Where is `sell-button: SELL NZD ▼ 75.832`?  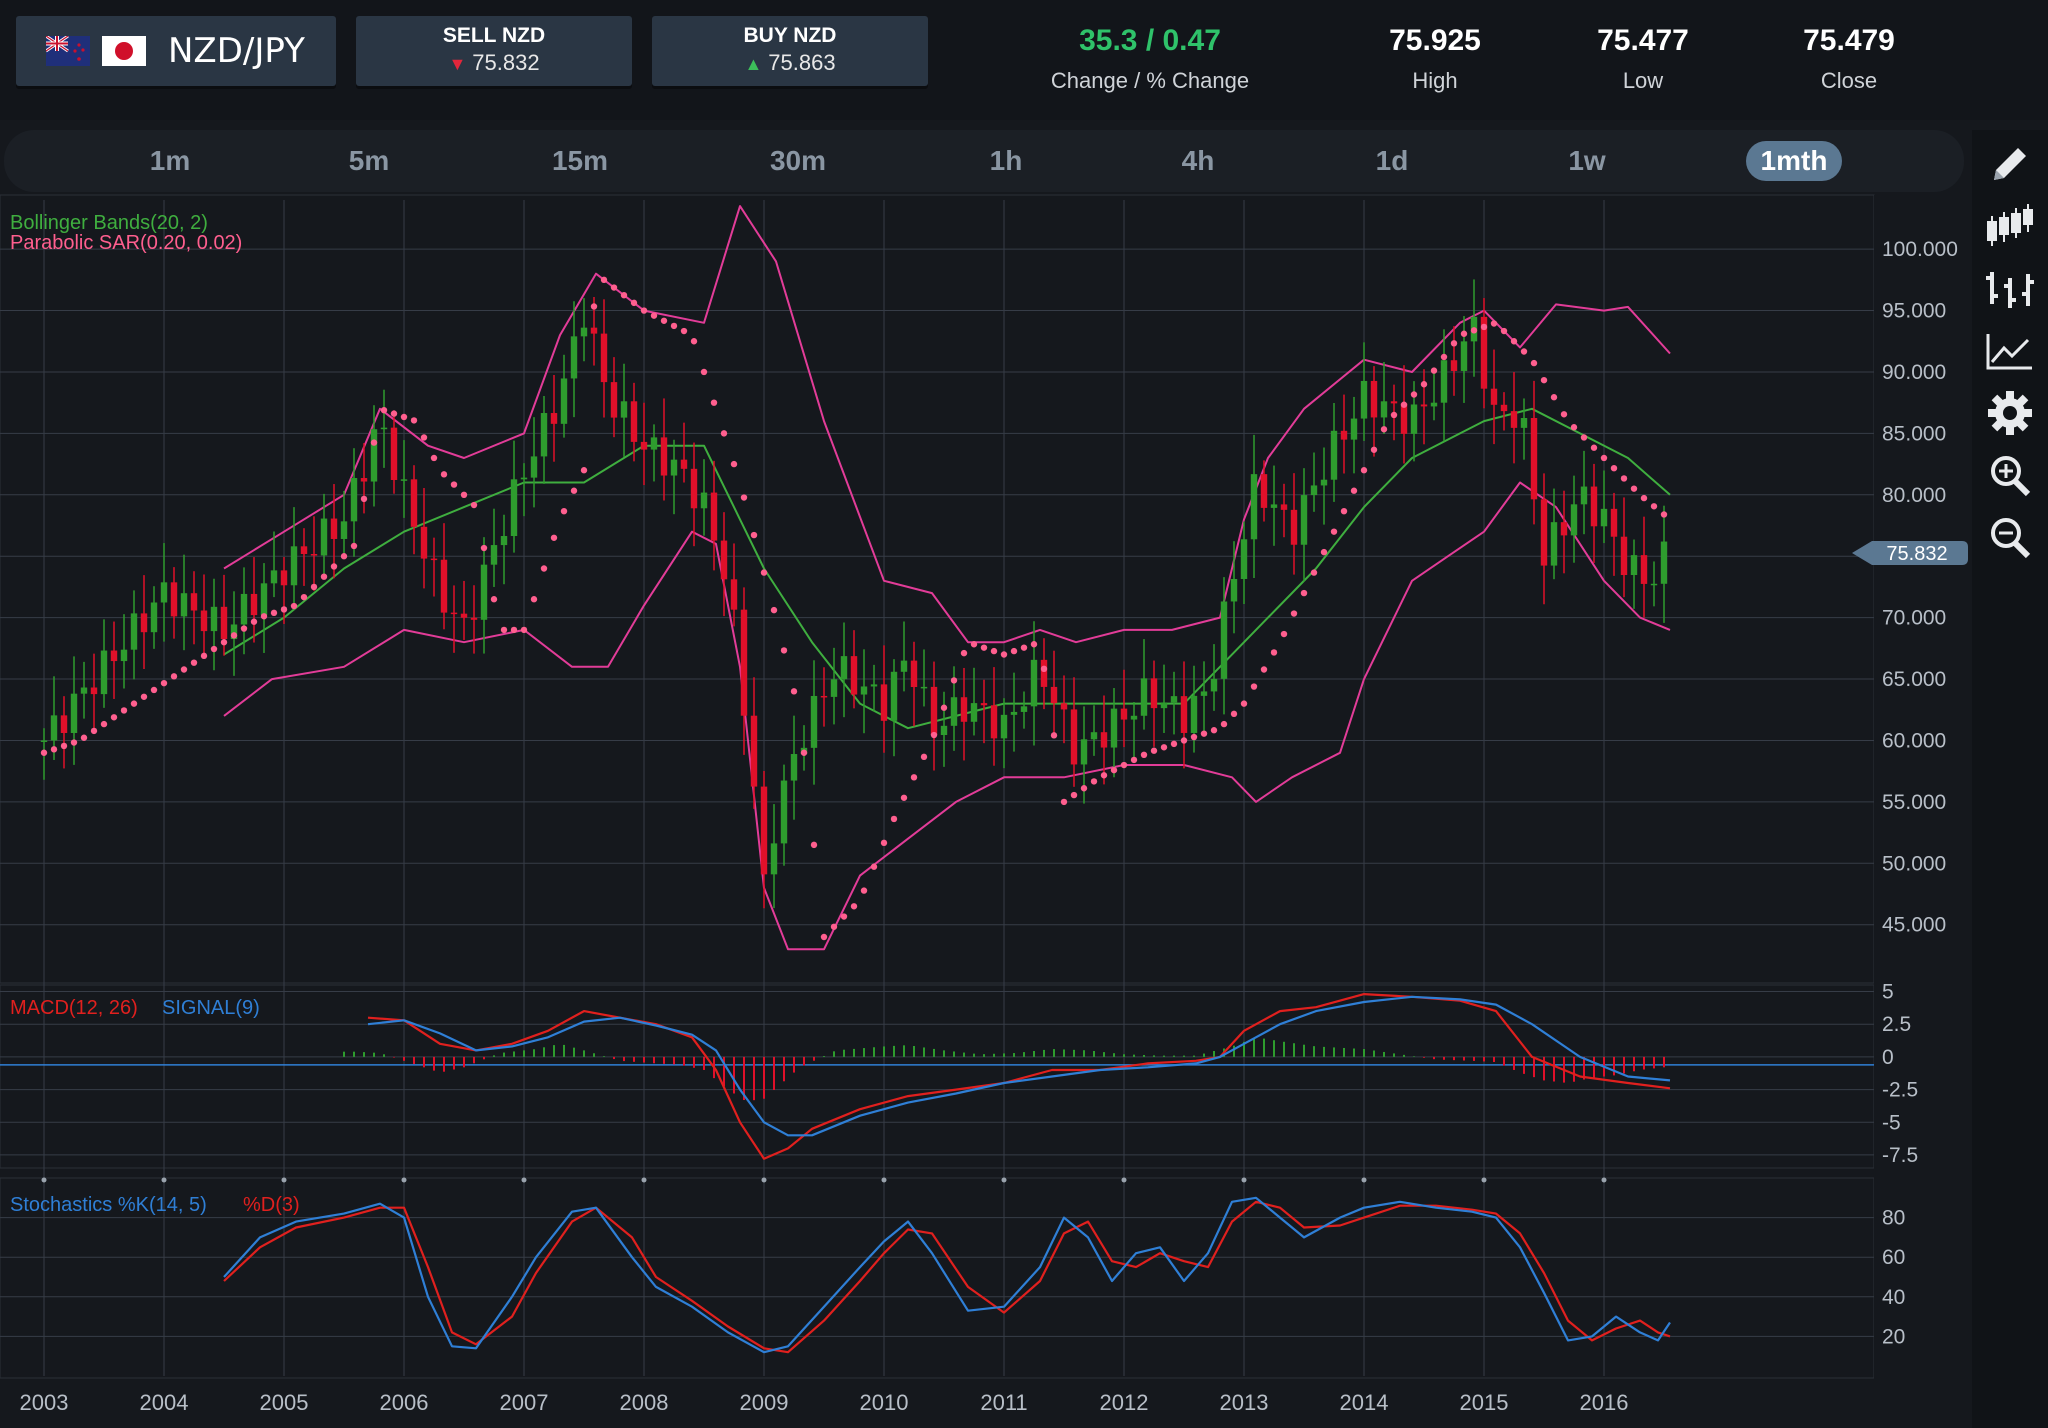
sell-button: SELL NZD ▼ 75.832 is located at coordinates (494, 51).